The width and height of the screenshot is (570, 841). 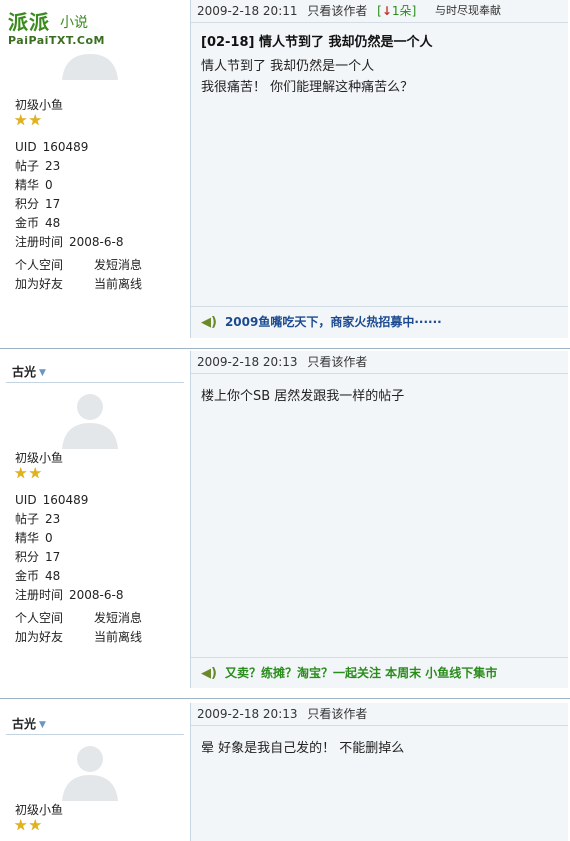 I want to click on post-body-line: 晕 好象是我自己发的！ 不能删掉么, so click(x=303, y=748).